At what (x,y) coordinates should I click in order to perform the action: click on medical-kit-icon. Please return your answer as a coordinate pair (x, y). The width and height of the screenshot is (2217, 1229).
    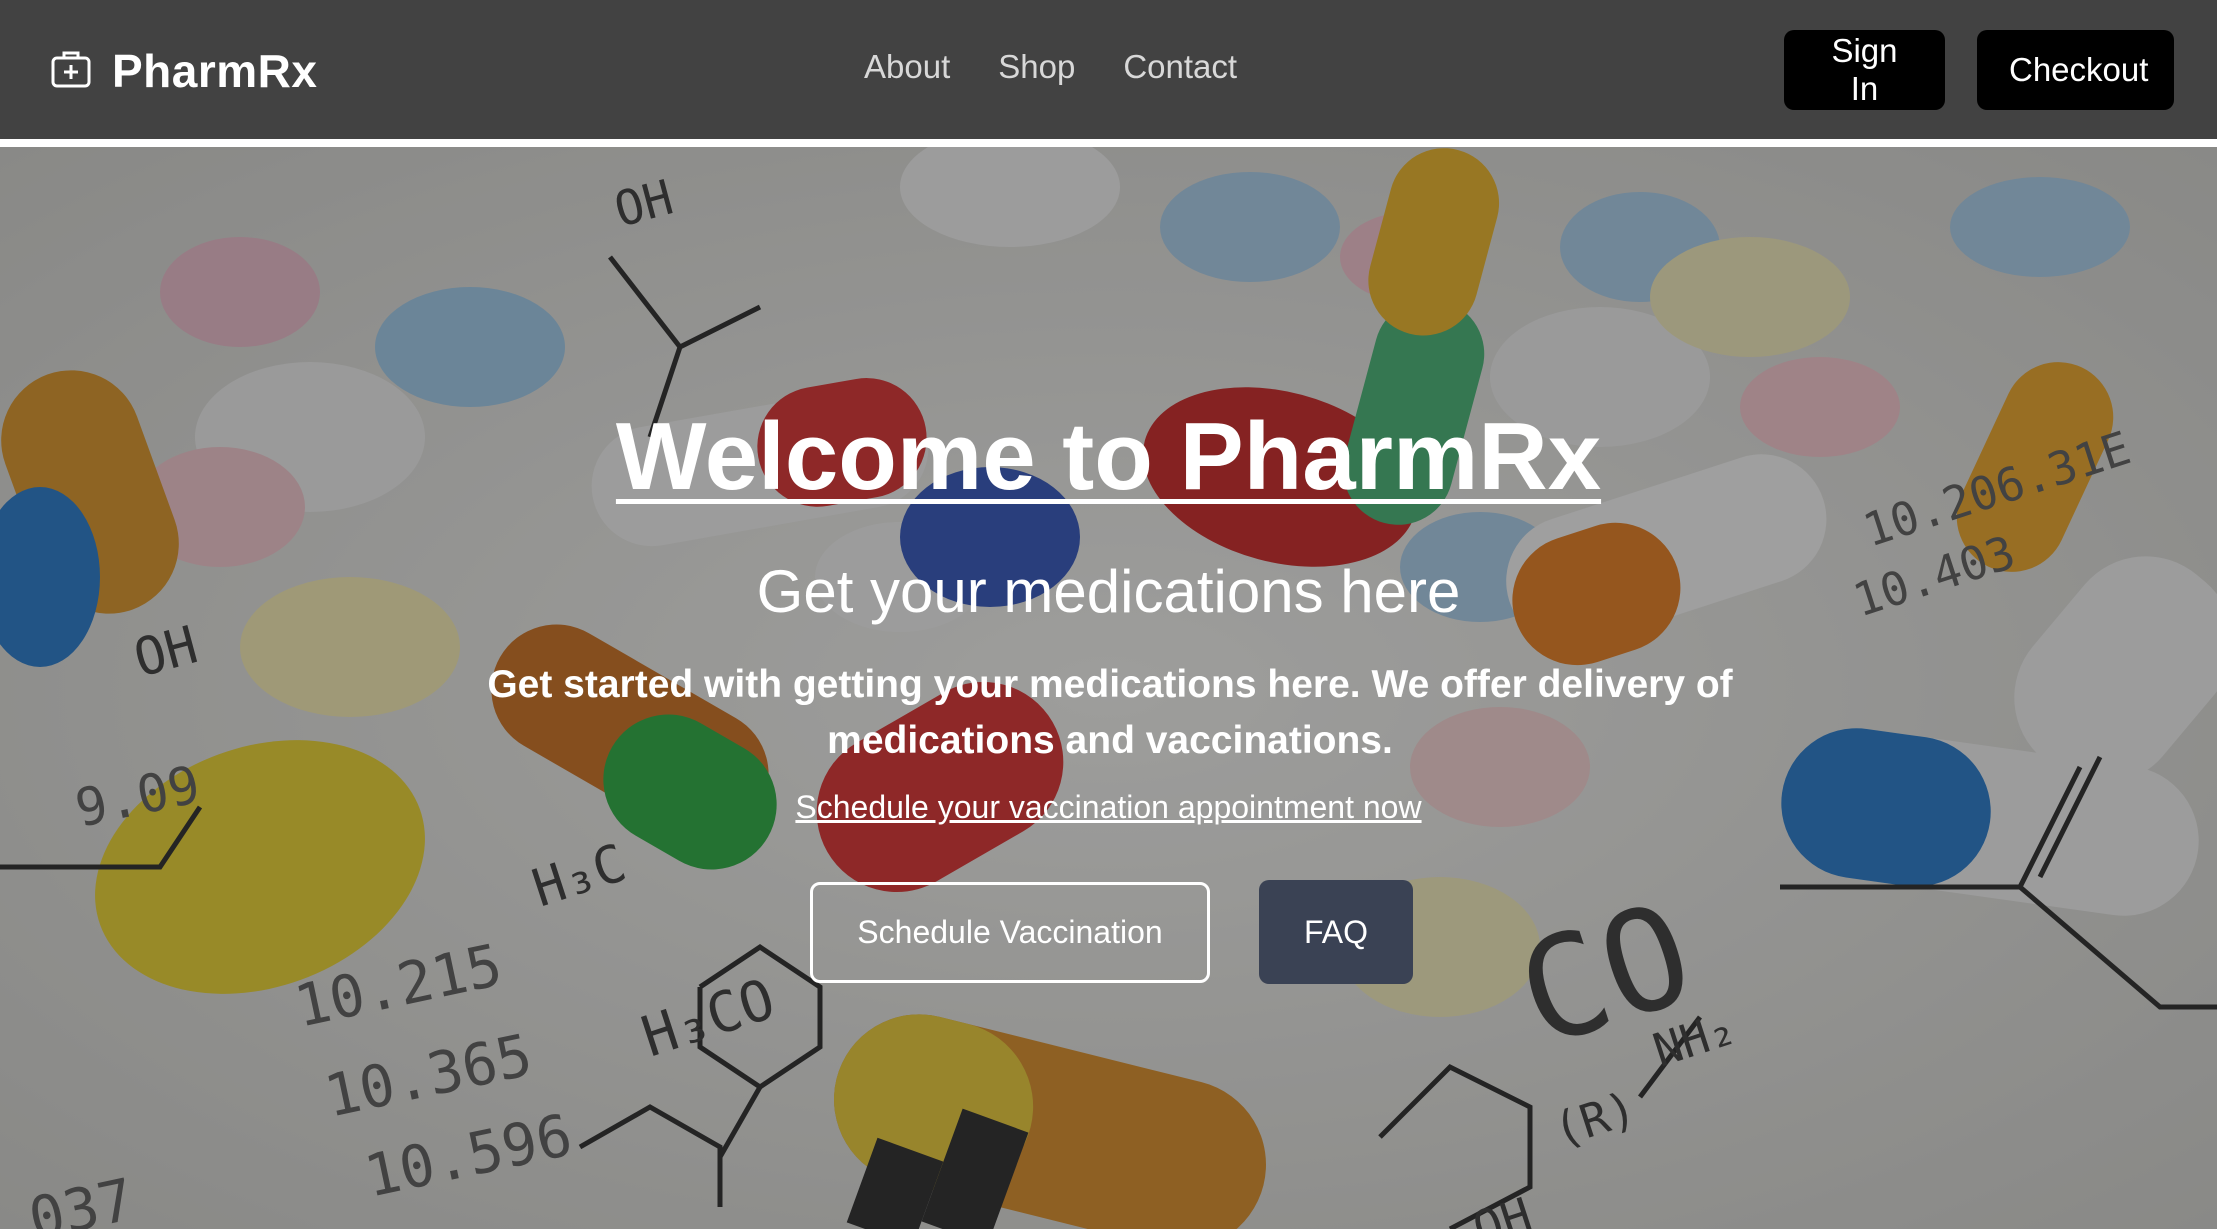
    Looking at the image, I should click on (81, 71).